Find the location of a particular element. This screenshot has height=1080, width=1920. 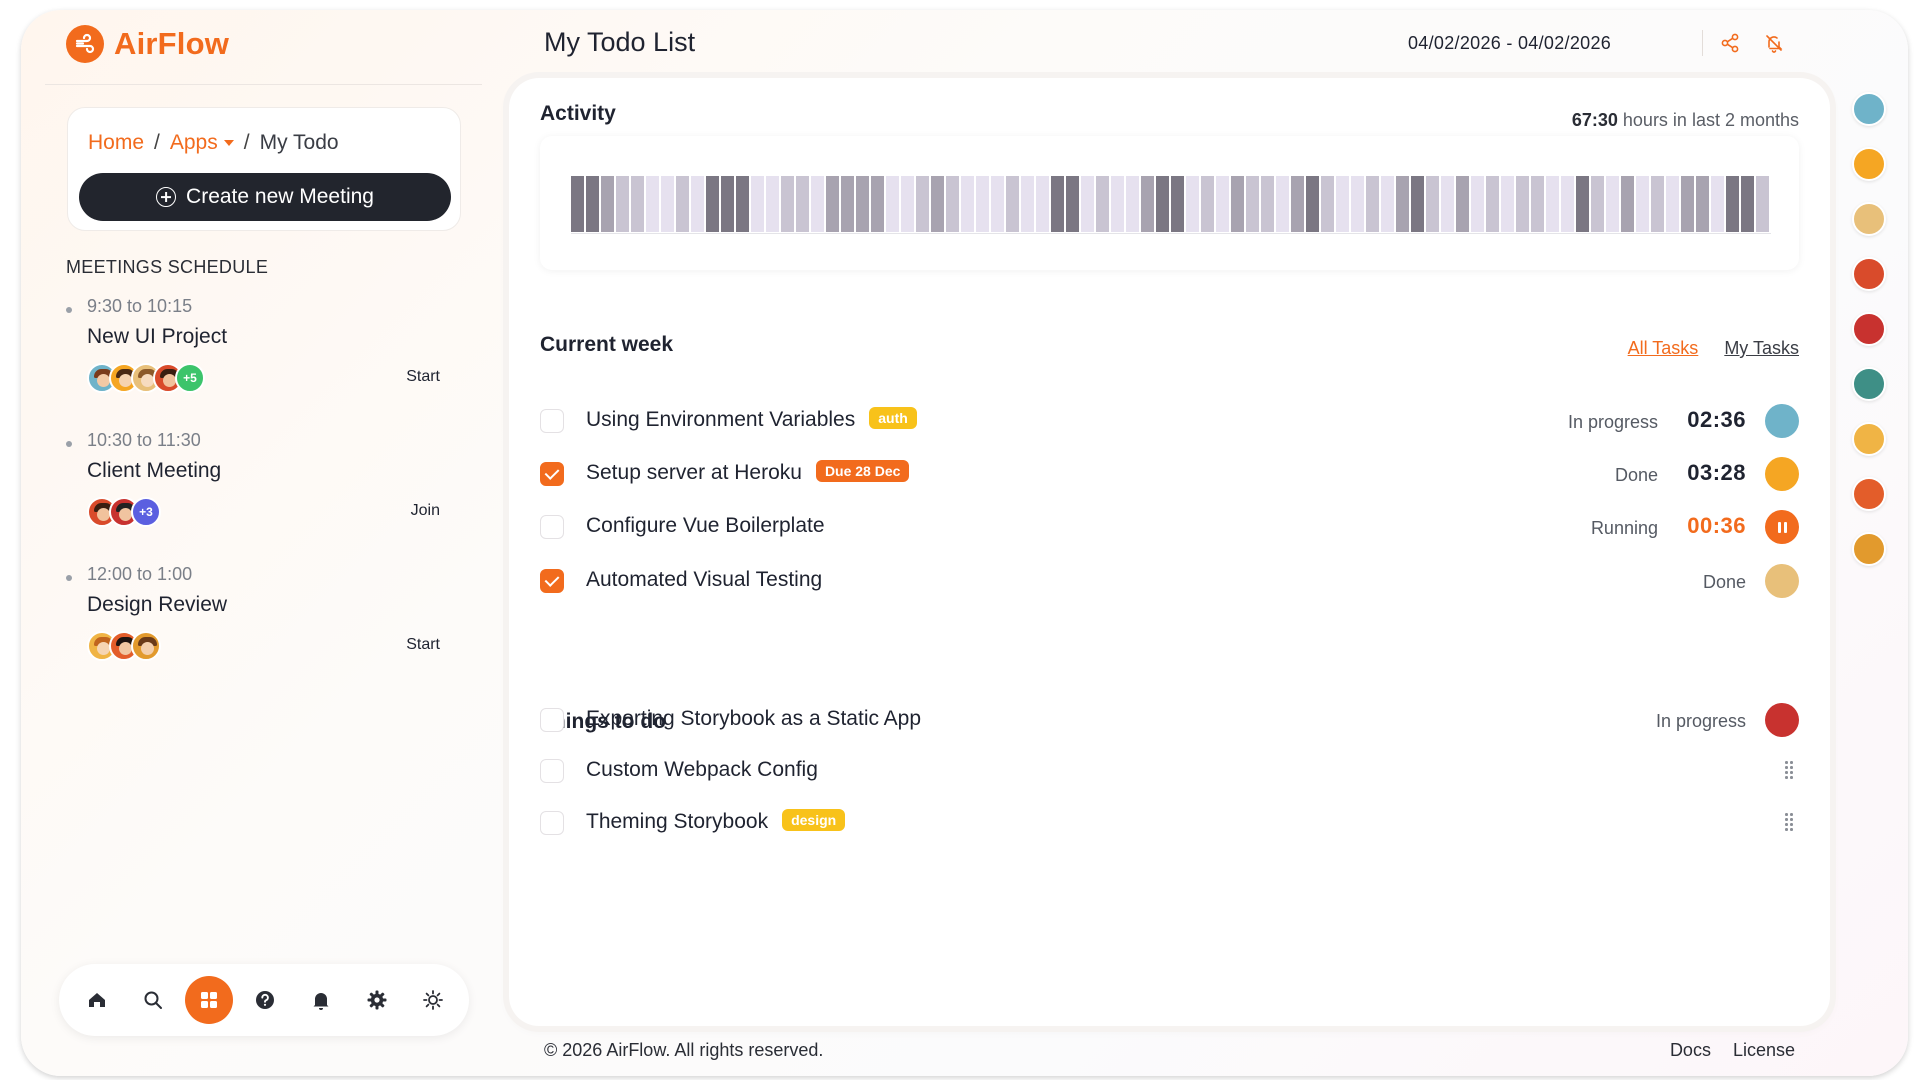

nav-settings-button is located at coordinates (377, 1000).